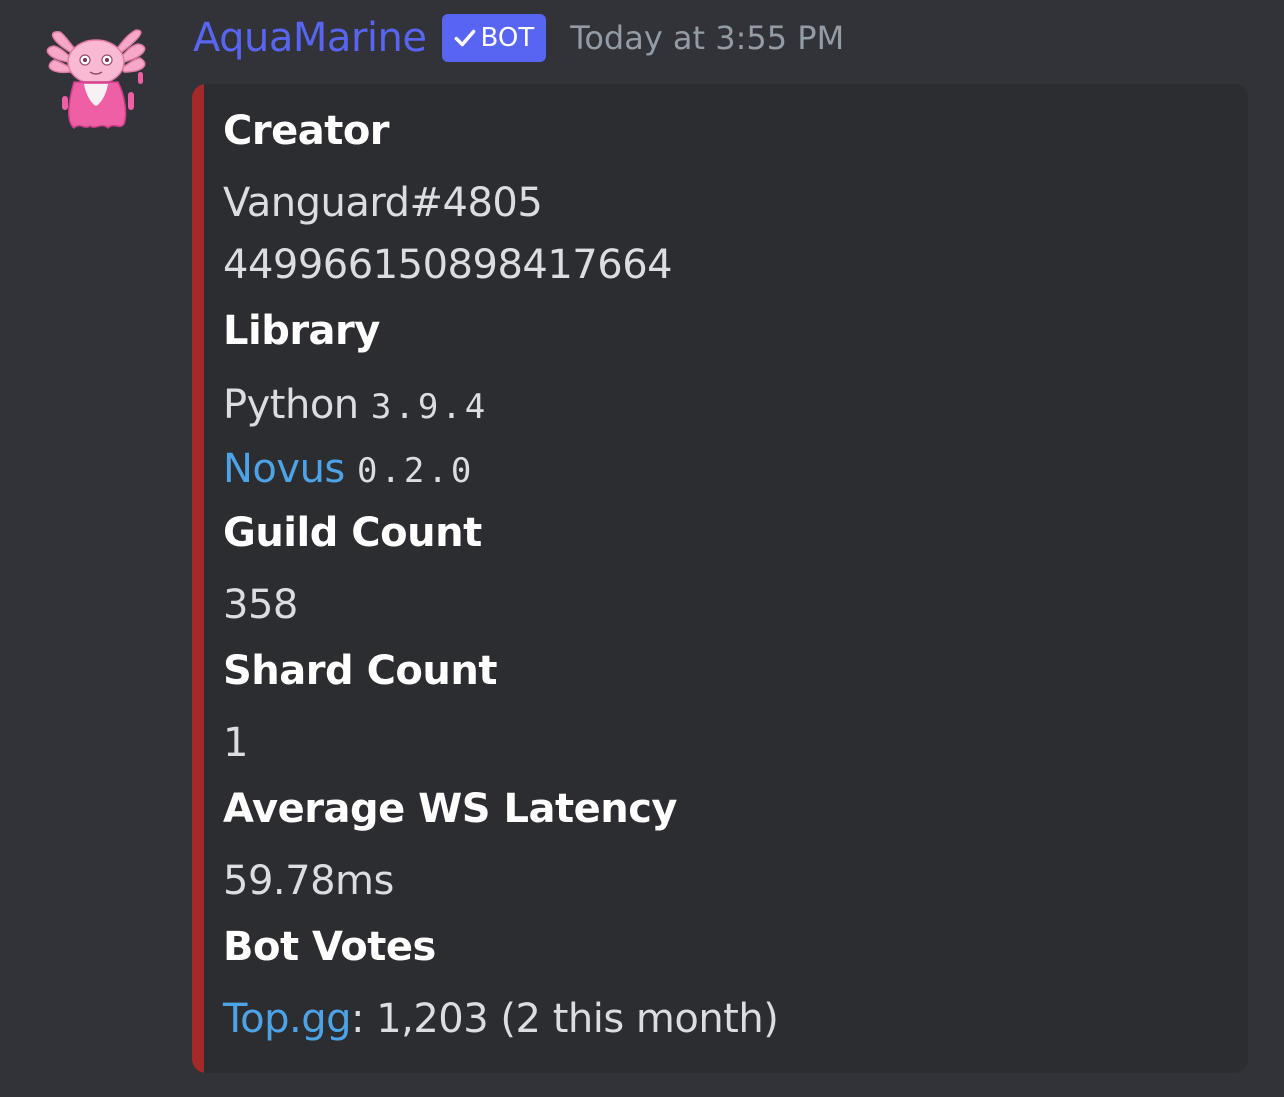 The height and width of the screenshot is (1097, 1284). Describe the element at coordinates (383, 203) in the screenshot. I see `creator-tag: Vanguard#4805` at that location.